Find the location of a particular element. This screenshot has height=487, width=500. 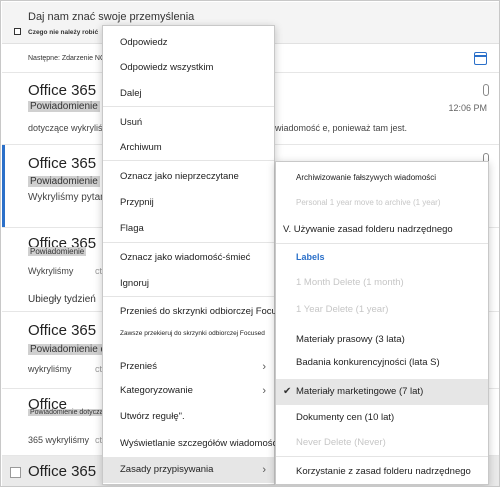

selection-indicator is located at coordinates (3, 186).